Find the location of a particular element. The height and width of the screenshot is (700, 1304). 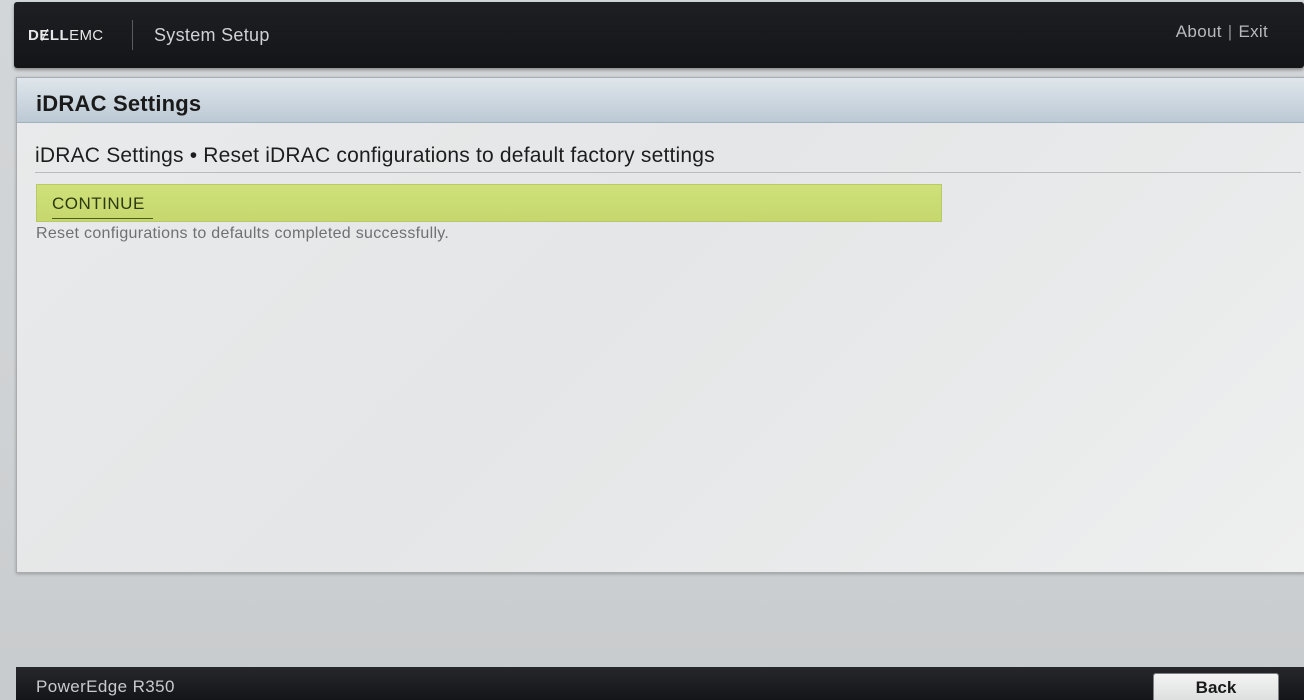

top-links: About | Exit is located at coordinates (1222, 32).